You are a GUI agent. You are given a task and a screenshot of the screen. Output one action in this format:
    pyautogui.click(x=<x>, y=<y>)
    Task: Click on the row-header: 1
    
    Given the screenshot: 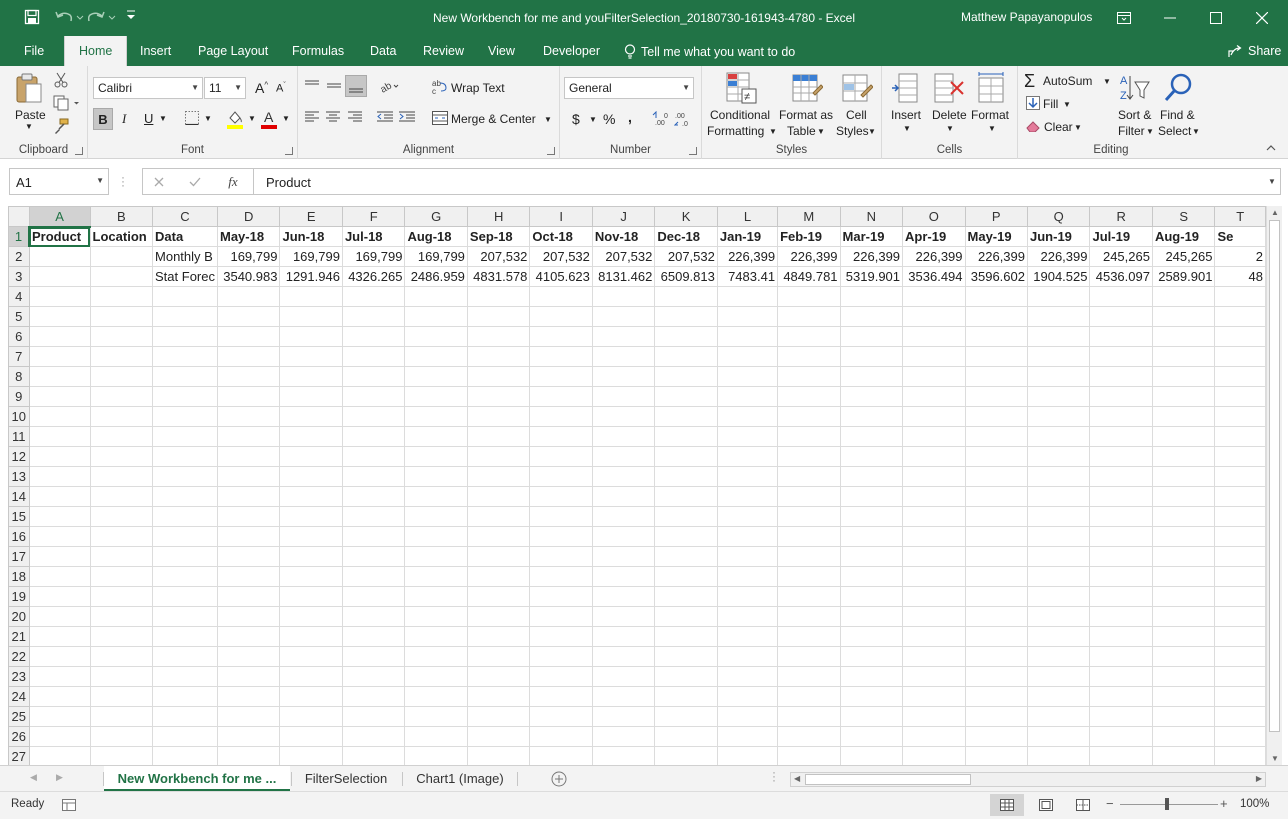 What is the action you would take?
    pyautogui.click(x=19, y=236)
    